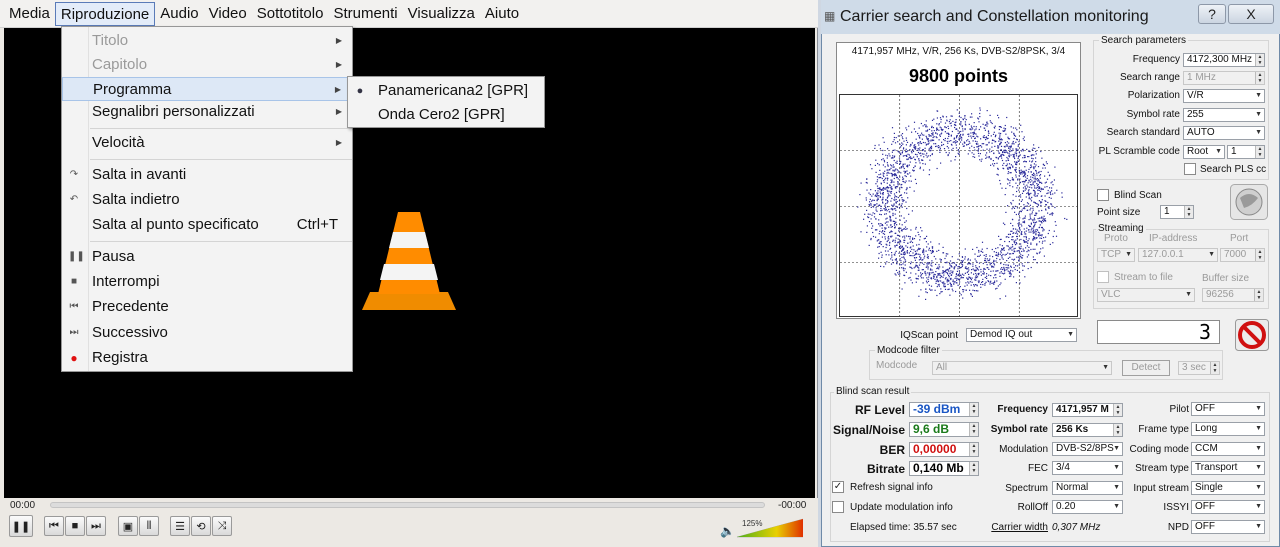 The height and width of the screenshot is (547, 1280). Describe the element at coordinates (1103, 195) in the screenshot. I see `blind-scan-checkbox` at that location.